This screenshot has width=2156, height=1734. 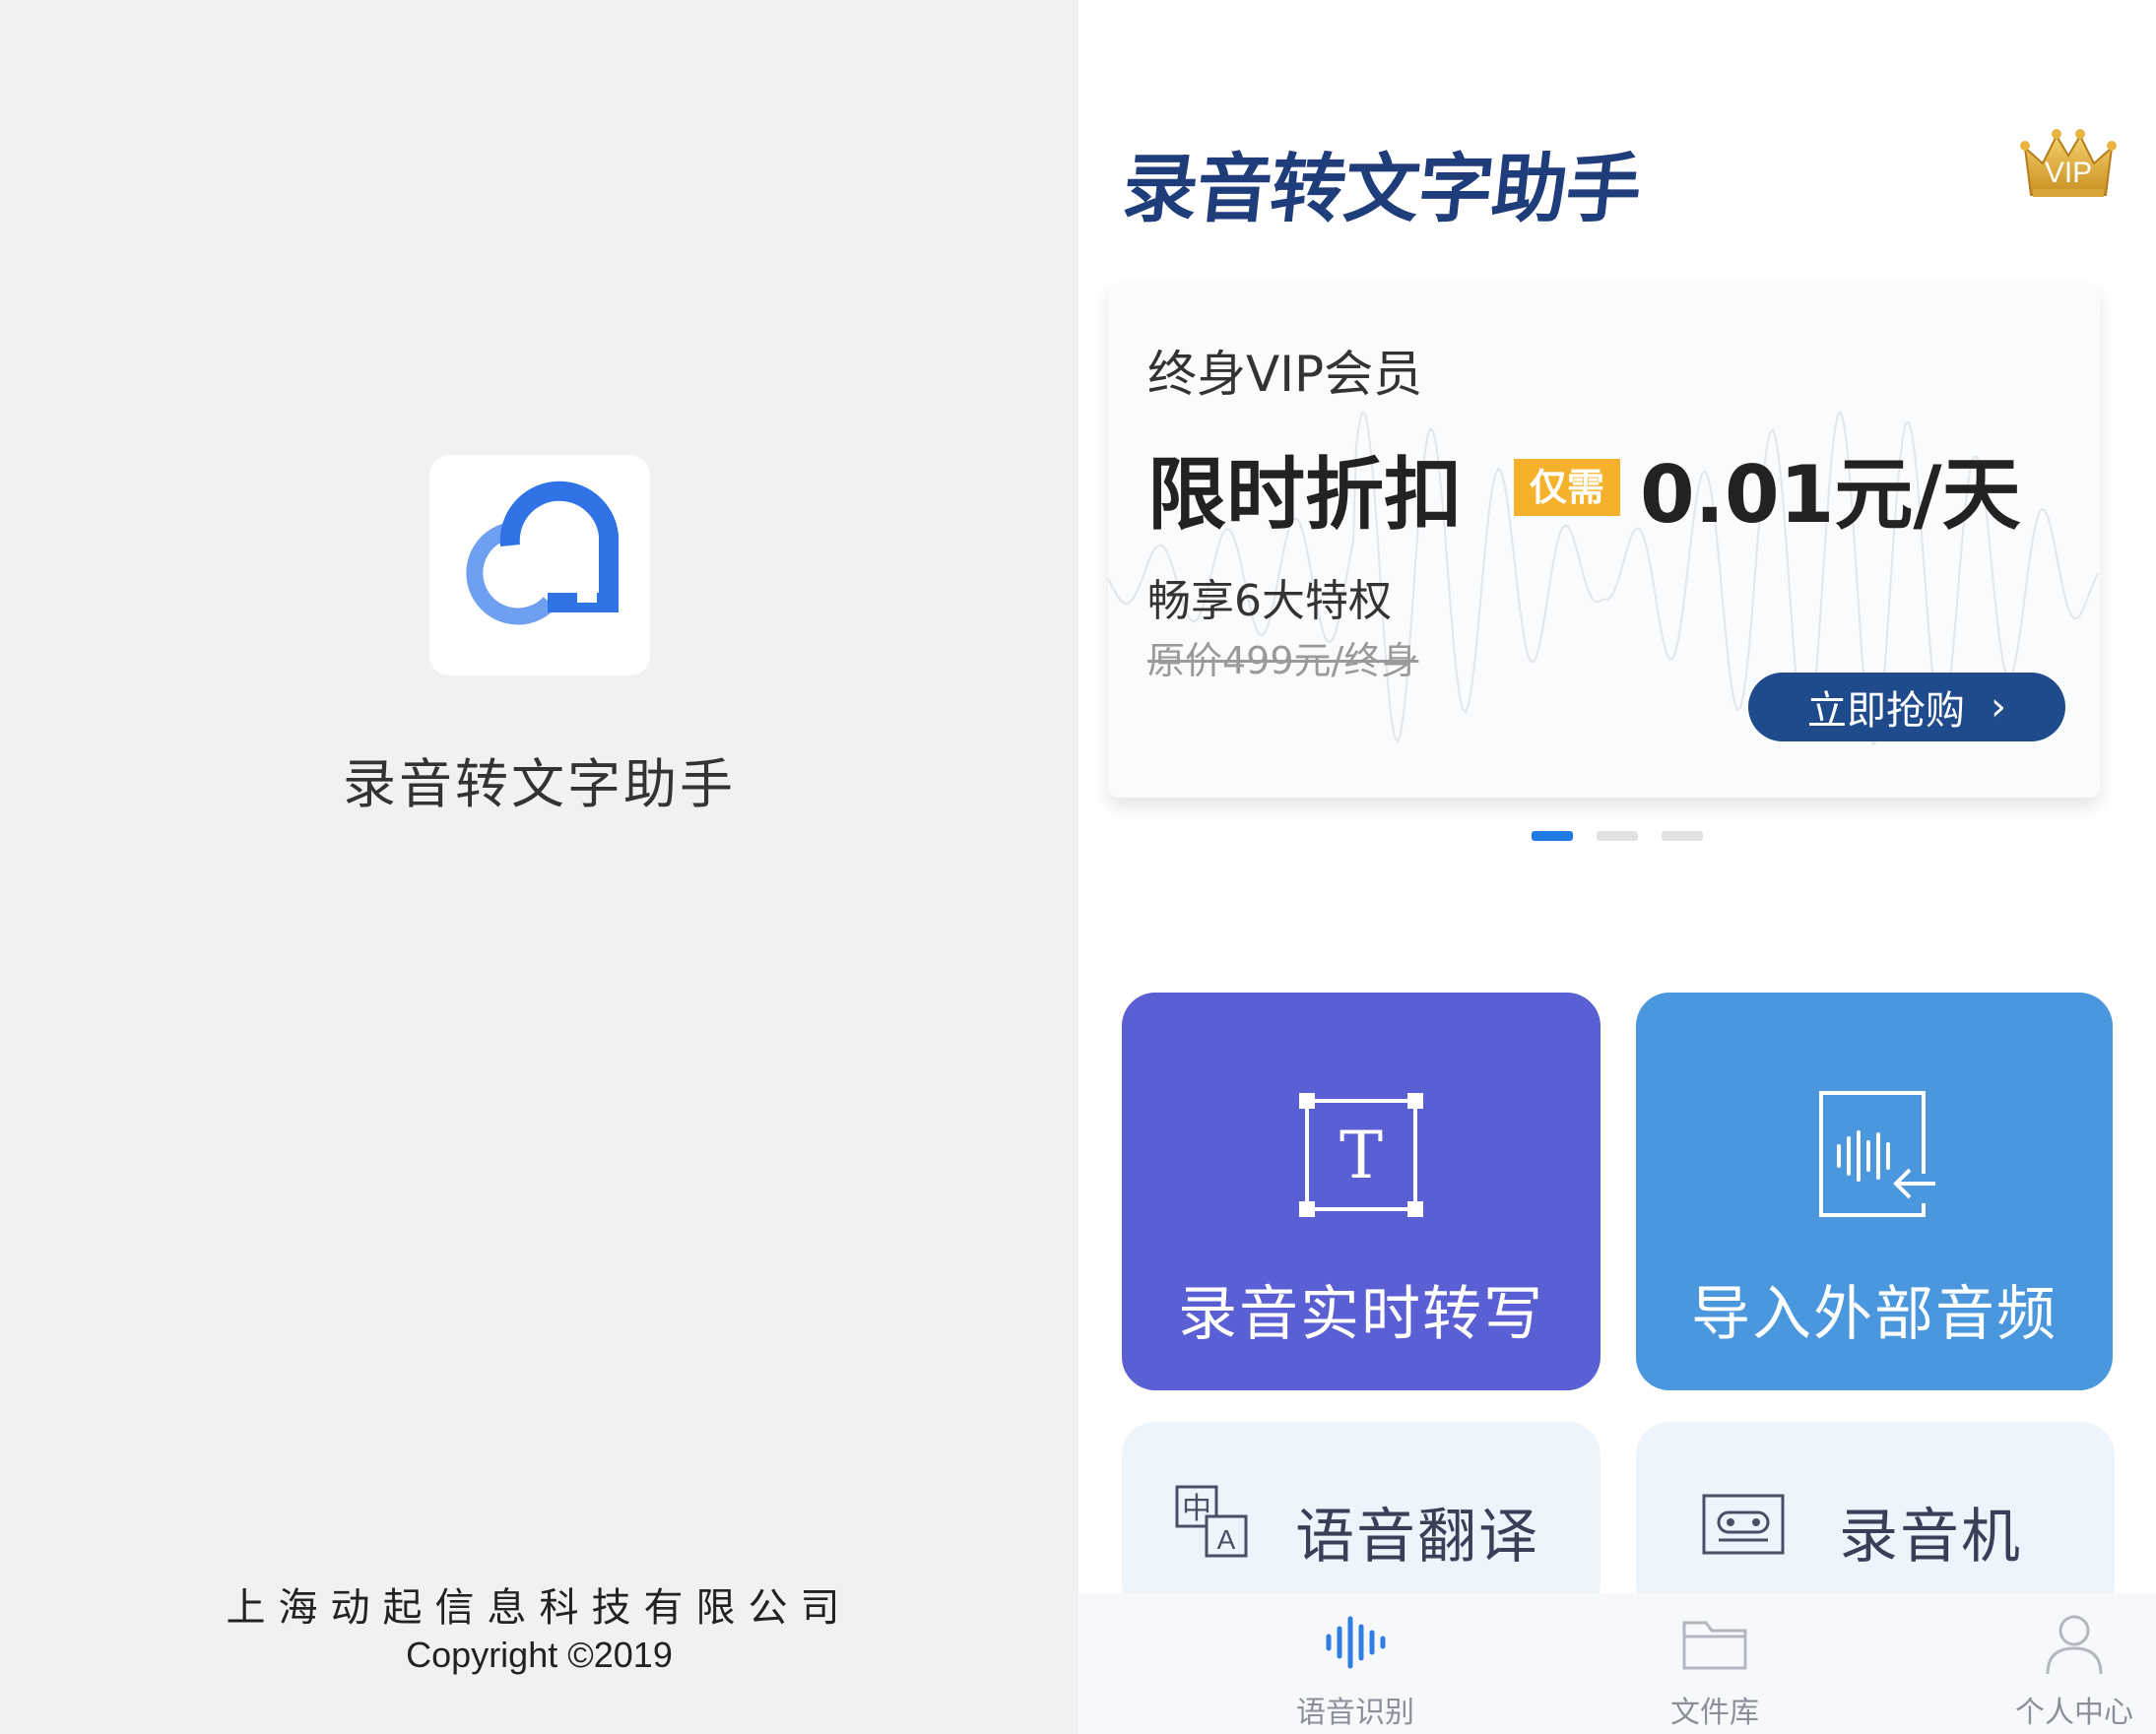 What do you see at coordinates (2074, 1645) in the screenshot?
I see `person-icon` at bounding box center [2074, 1645].